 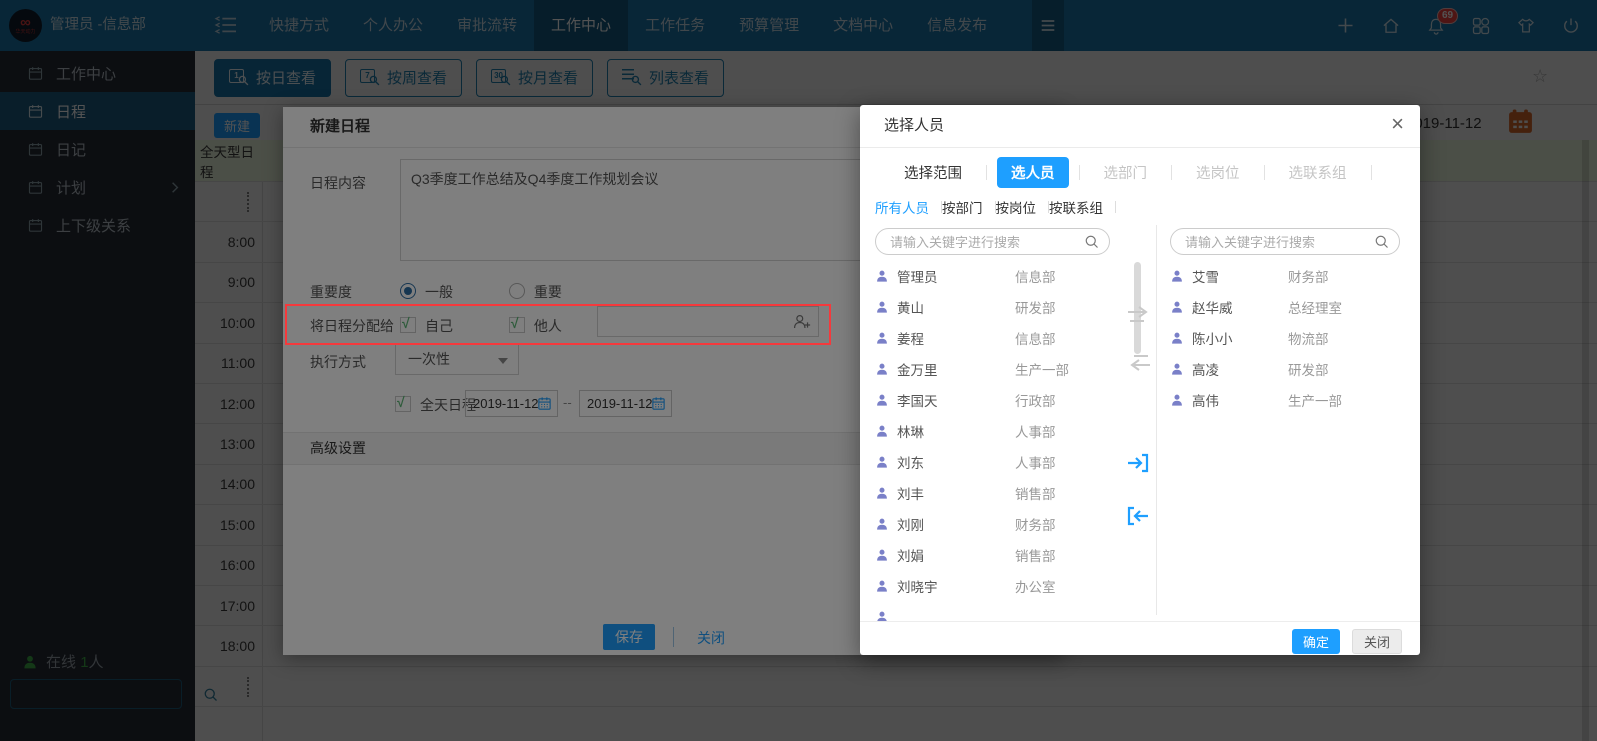 What do you see at coordinates (1022, 207) in the screenshot?
I see `subtab: 按岗位` at bounding box center [1022, 207].